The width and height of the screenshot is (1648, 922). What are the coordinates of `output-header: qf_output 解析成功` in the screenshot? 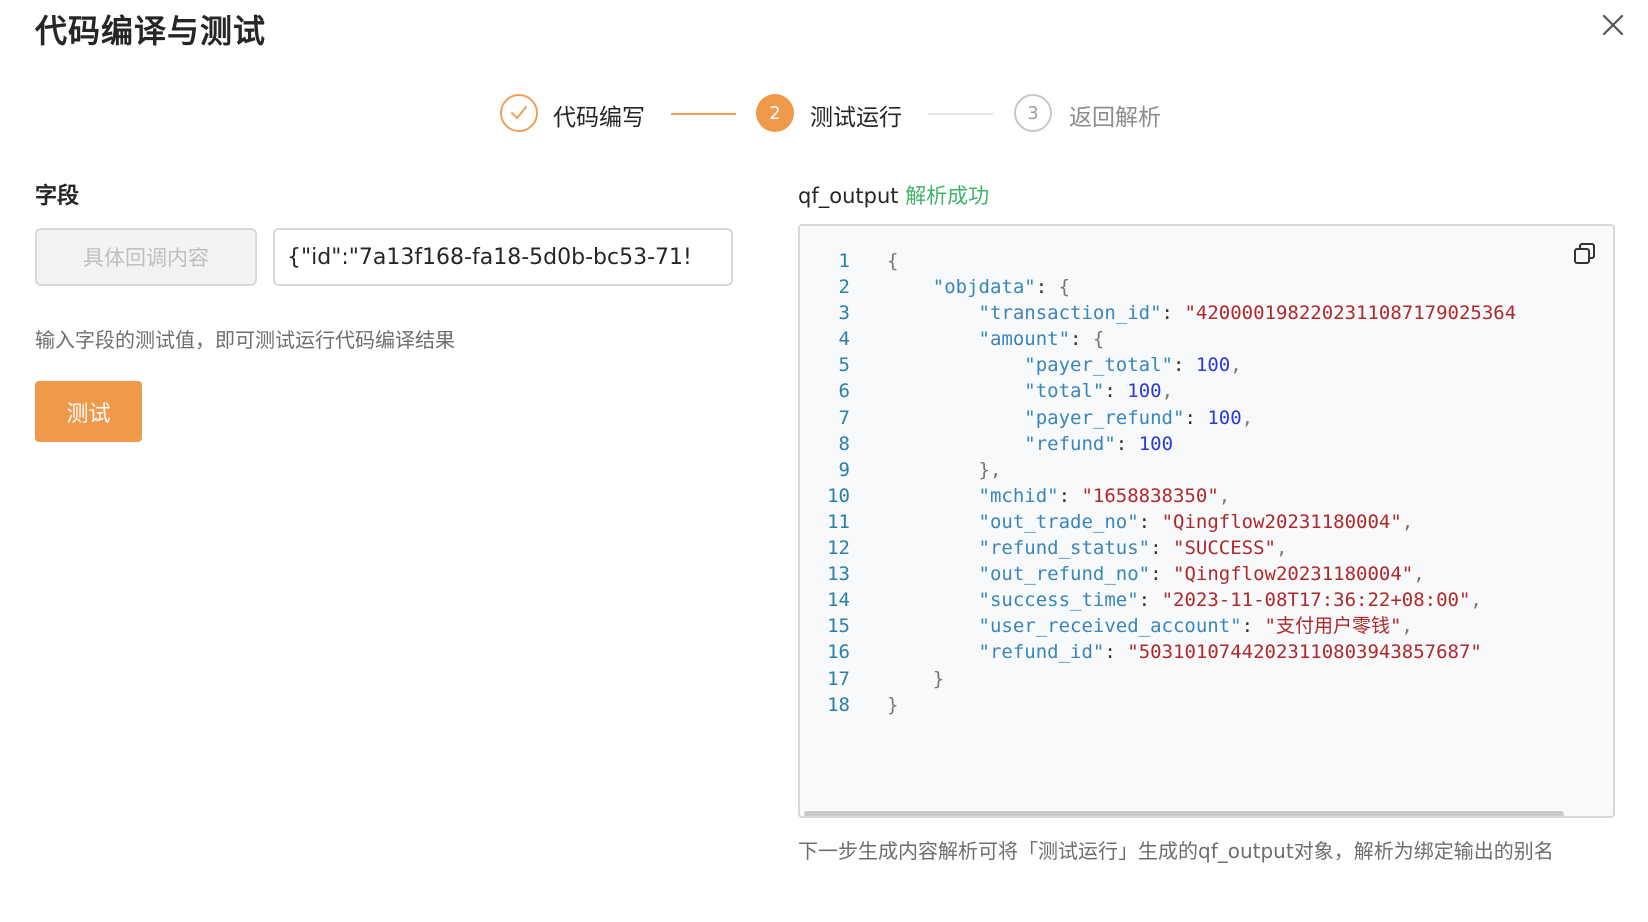 It's located at (893, 195).